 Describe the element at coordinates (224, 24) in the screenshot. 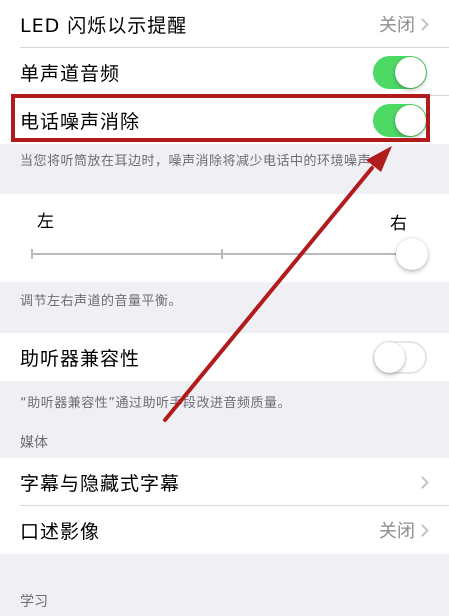

I see `led-flash-row: LED 闪烁以示提醒 关闭` at that location.